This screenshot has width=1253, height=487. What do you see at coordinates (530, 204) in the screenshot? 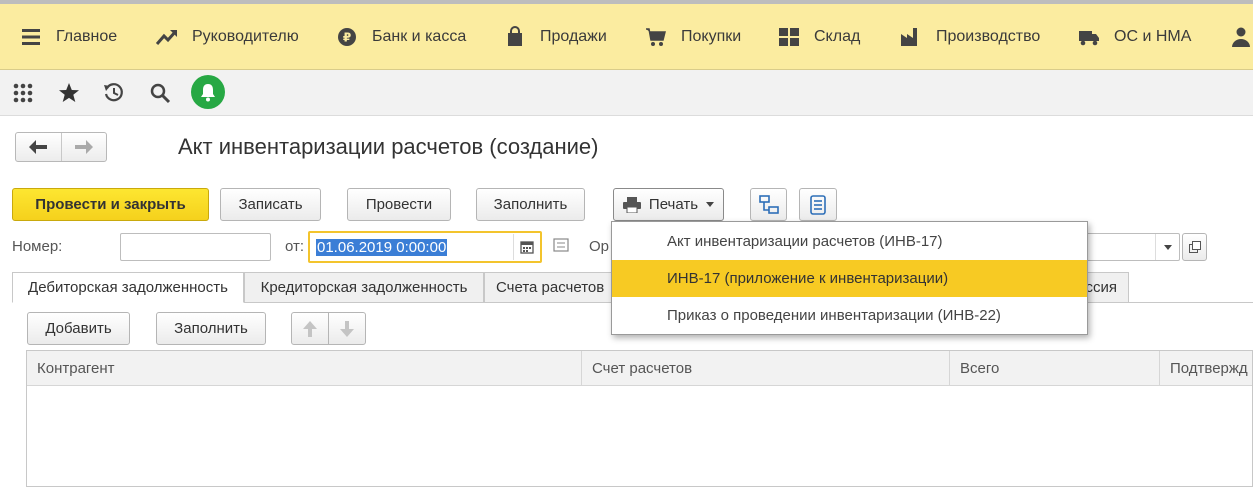
I see `fill-button: Заполнить` at bounding box center [530, 204].